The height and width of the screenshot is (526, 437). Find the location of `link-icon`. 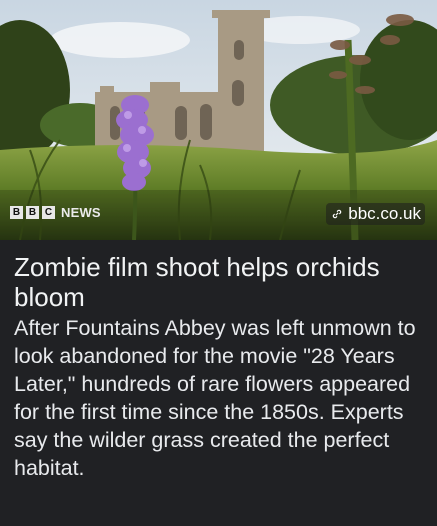

link-icon is located at coordinates (337, 214).